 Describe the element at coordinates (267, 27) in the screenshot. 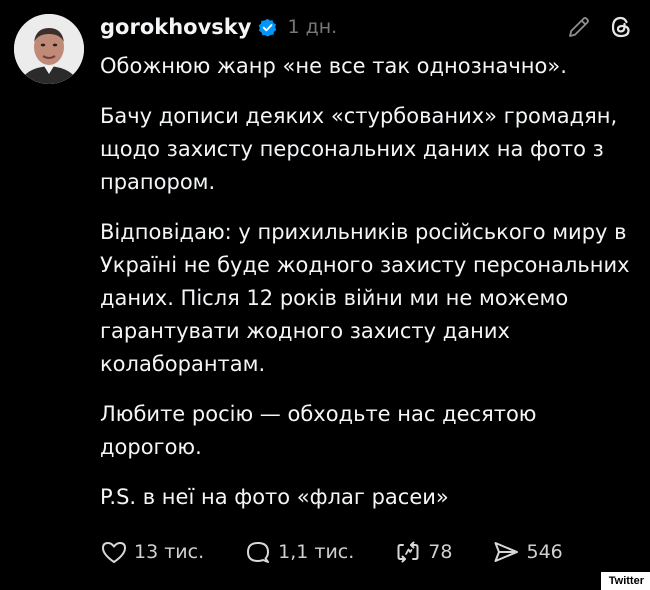

I see `verified-badge-icon` at that location.